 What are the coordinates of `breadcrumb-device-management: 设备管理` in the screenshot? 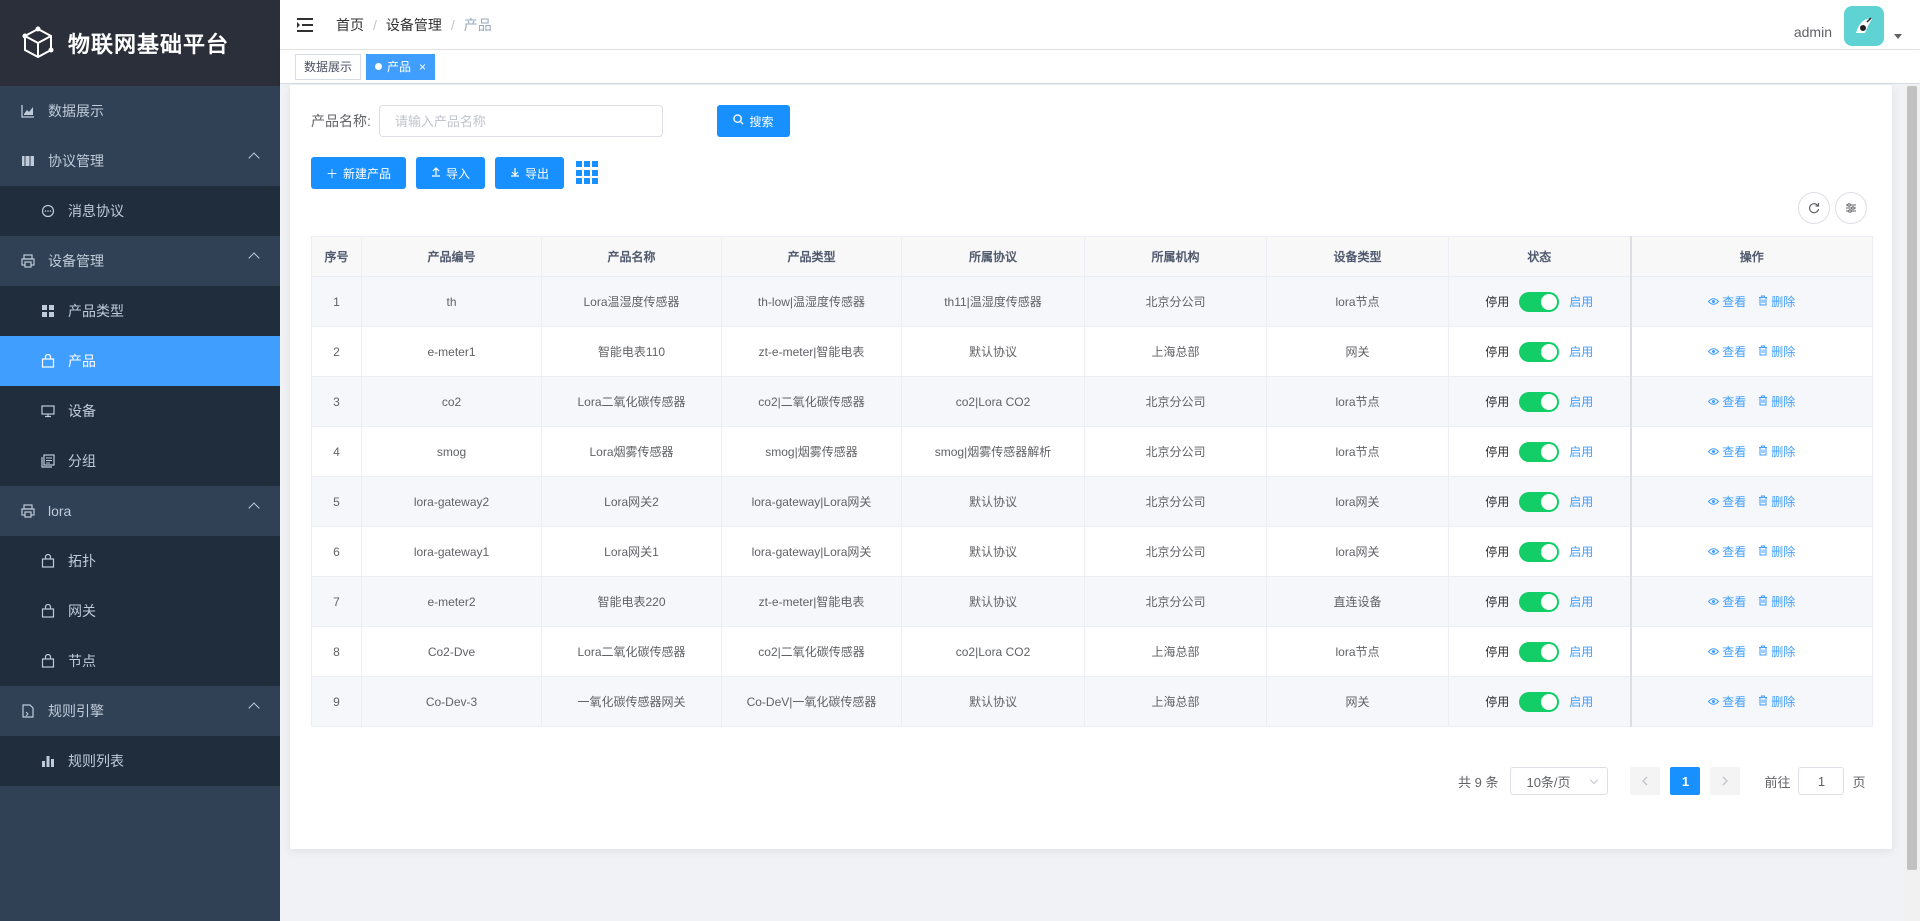 It's located at (414, 25).